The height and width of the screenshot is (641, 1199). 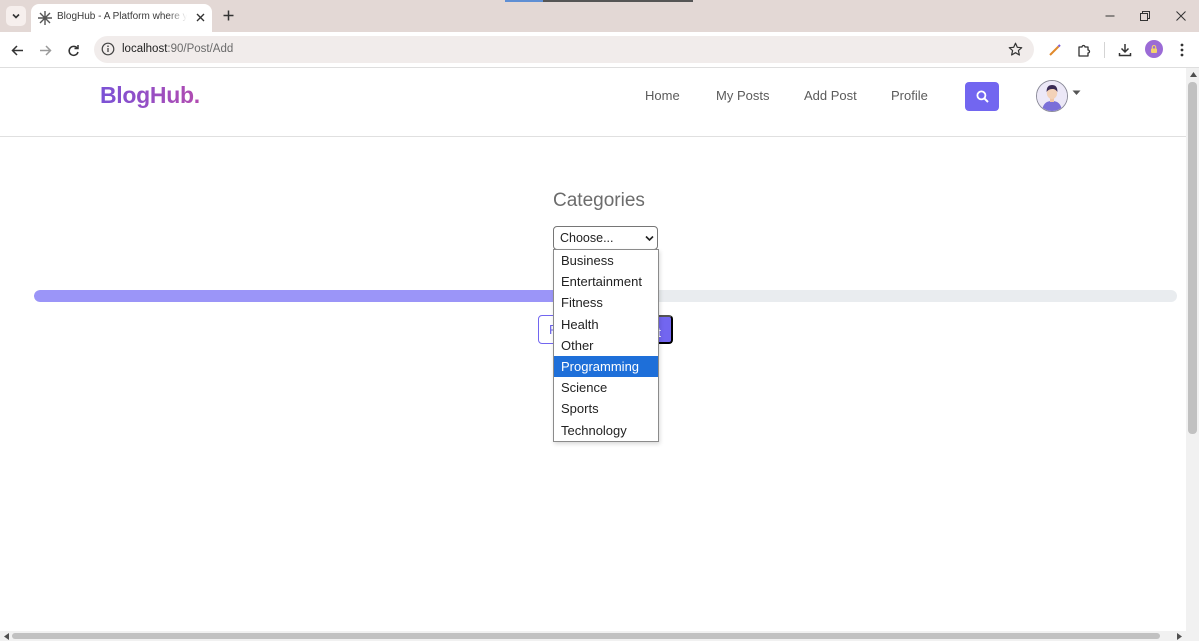 What do you see at coordinates (606, 408) in the screenshot?
I see `dropdown-option-sports: Sports` at bounding box center [606, 408].